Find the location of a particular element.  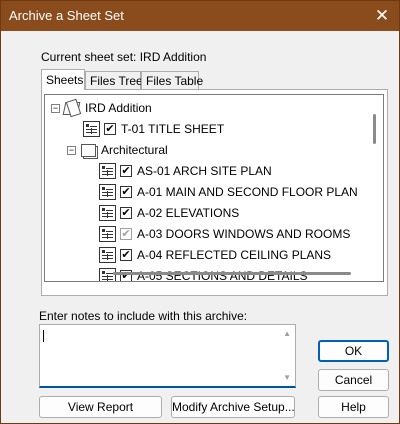

tree-item-sheet: ✔ A-04 REFLECTED CEILING PLANS is located at coordinates (215, 255).